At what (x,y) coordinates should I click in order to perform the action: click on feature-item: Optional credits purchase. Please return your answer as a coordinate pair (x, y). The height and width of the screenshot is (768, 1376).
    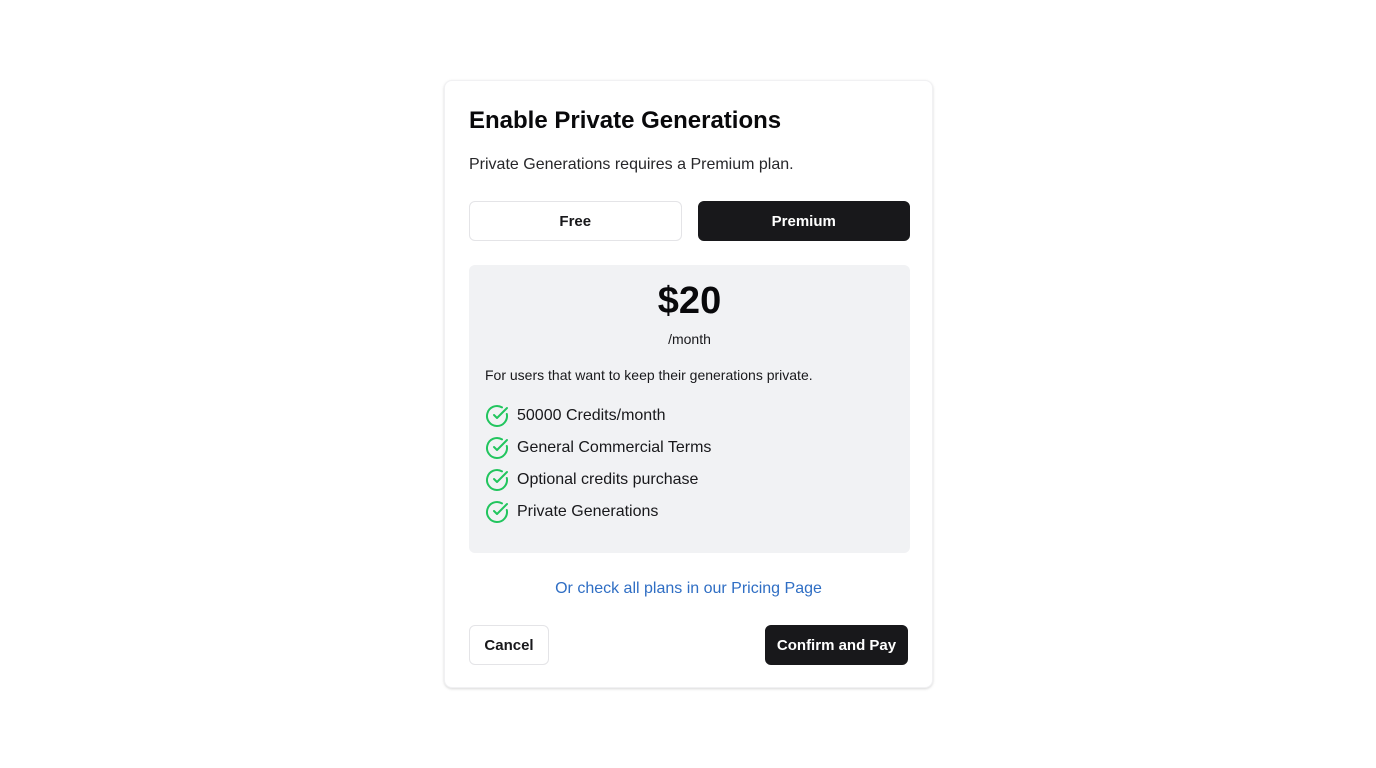
    Looking at the image, I should click on (598, 480).